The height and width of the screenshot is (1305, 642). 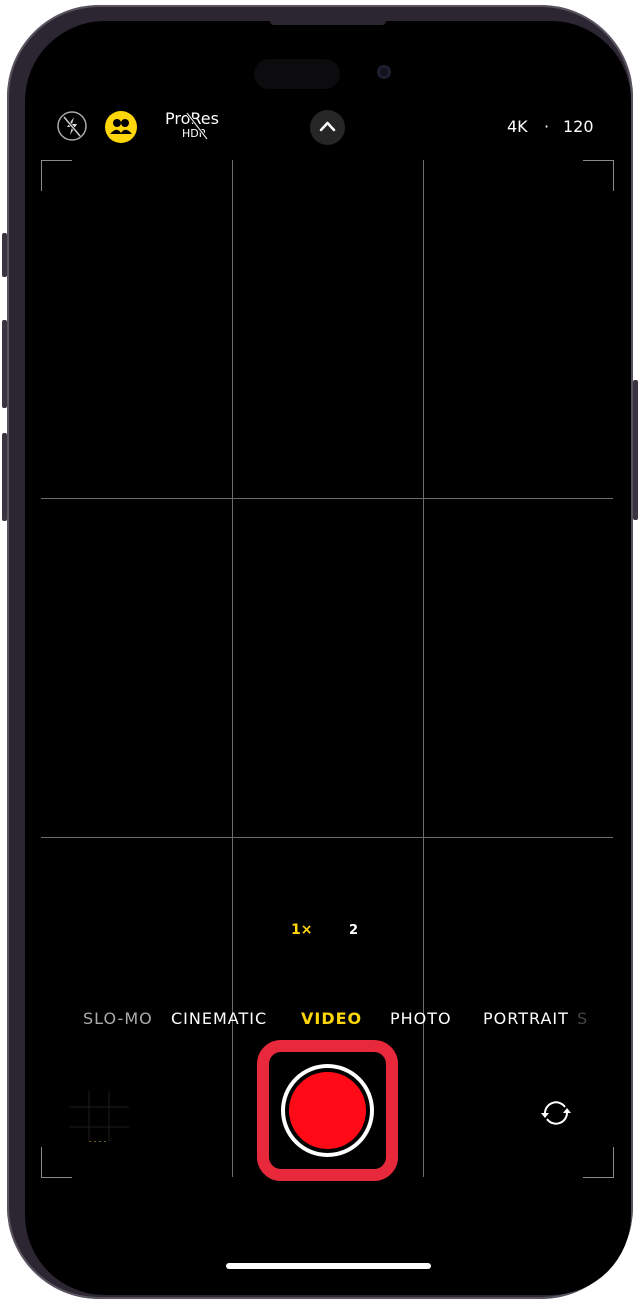 I want to click on mode-video: VIDEO, so click(x=331, y=1018).